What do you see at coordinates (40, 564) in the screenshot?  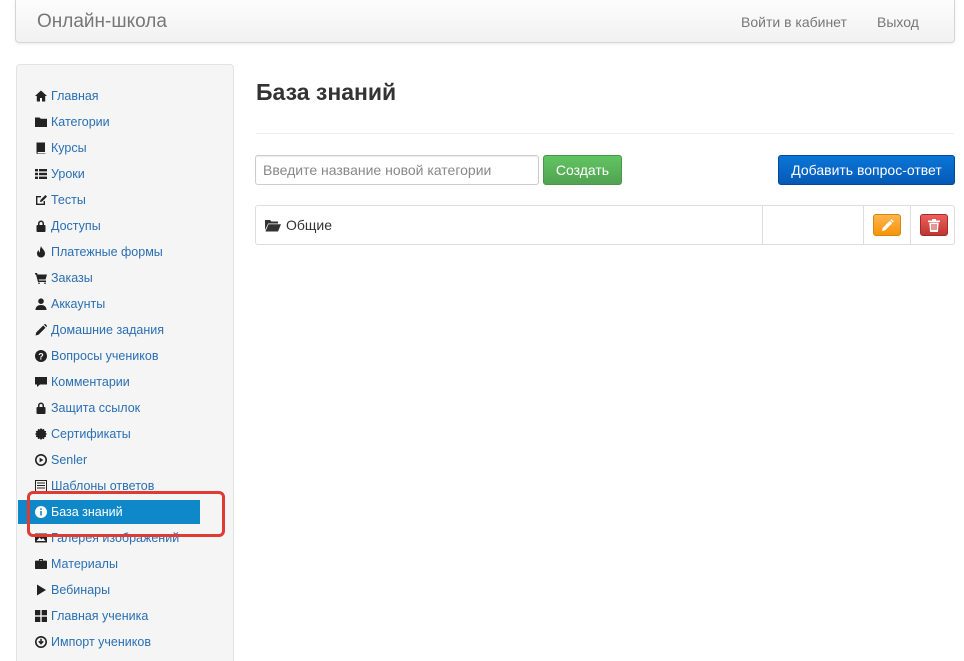 I see `briefcase-icon` at bounding box center [40, 564].